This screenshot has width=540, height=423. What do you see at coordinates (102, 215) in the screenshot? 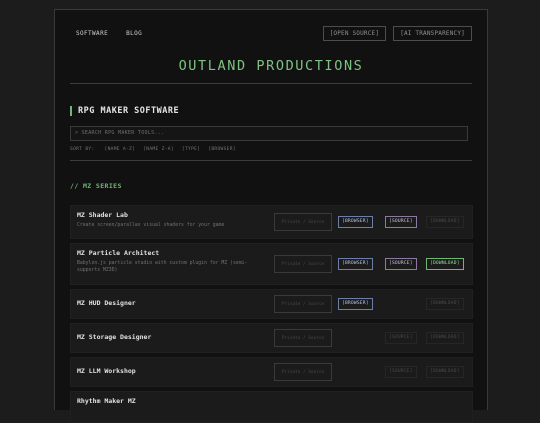
I see `product-name: MZ Shader Lab` at bounding box center [102, 215].